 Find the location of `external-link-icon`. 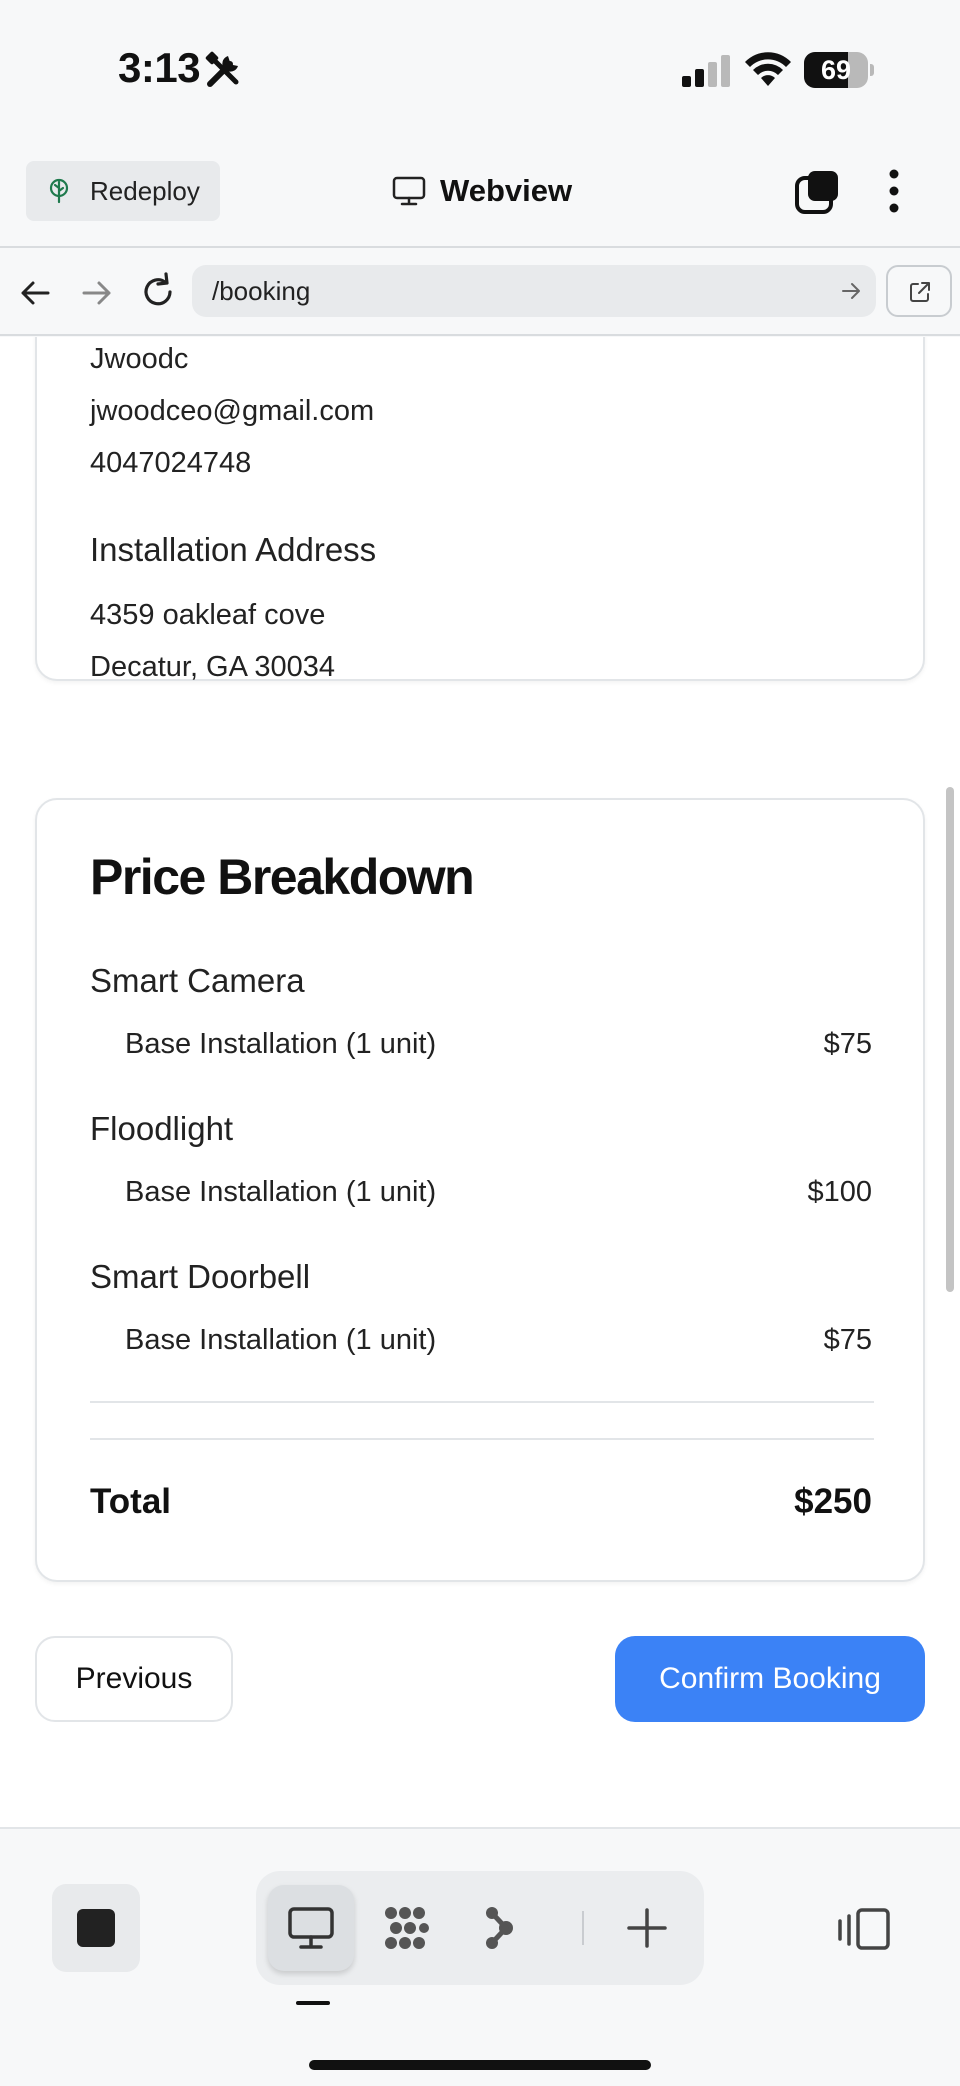

external-link-icon is located at coordinates (920, 292).